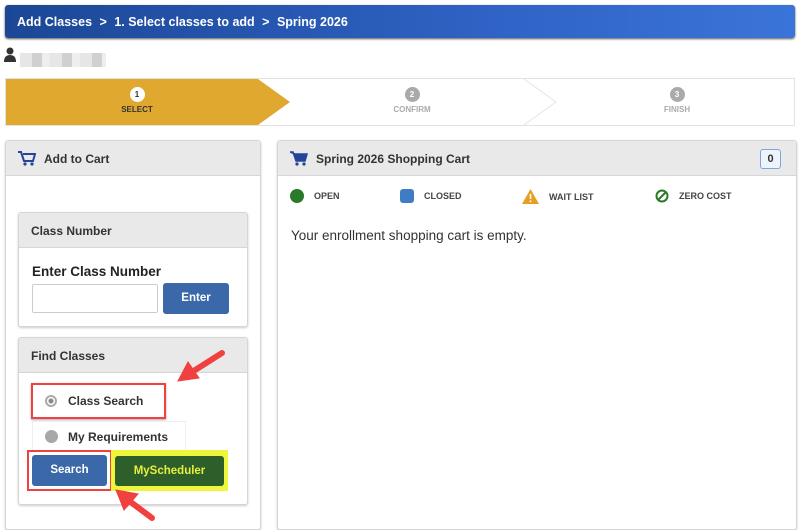  Describe the element at coordinates (297, 196) in the screenshot. I see `open-circle-icon` at that location.